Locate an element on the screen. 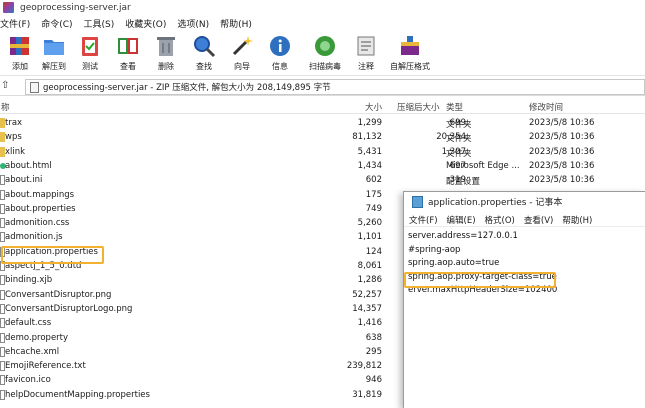 The height and width of the screenshot is (408, 645). menu-options: 选项(N) is located at coordinates (193, 23).